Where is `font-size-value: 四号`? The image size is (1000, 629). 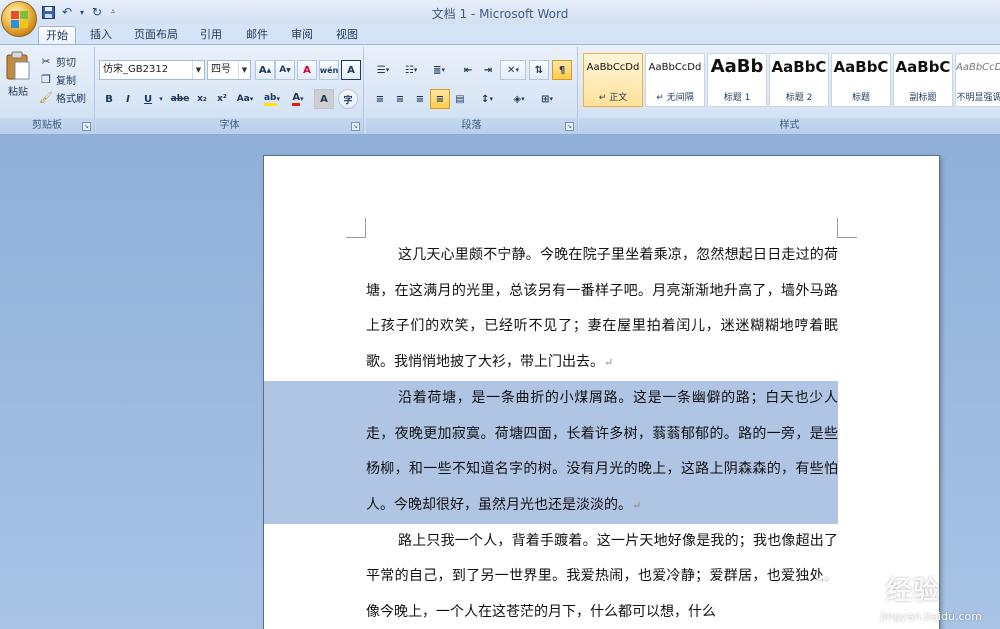 font-size-value: 四号 is located at coordinates (221, 69).